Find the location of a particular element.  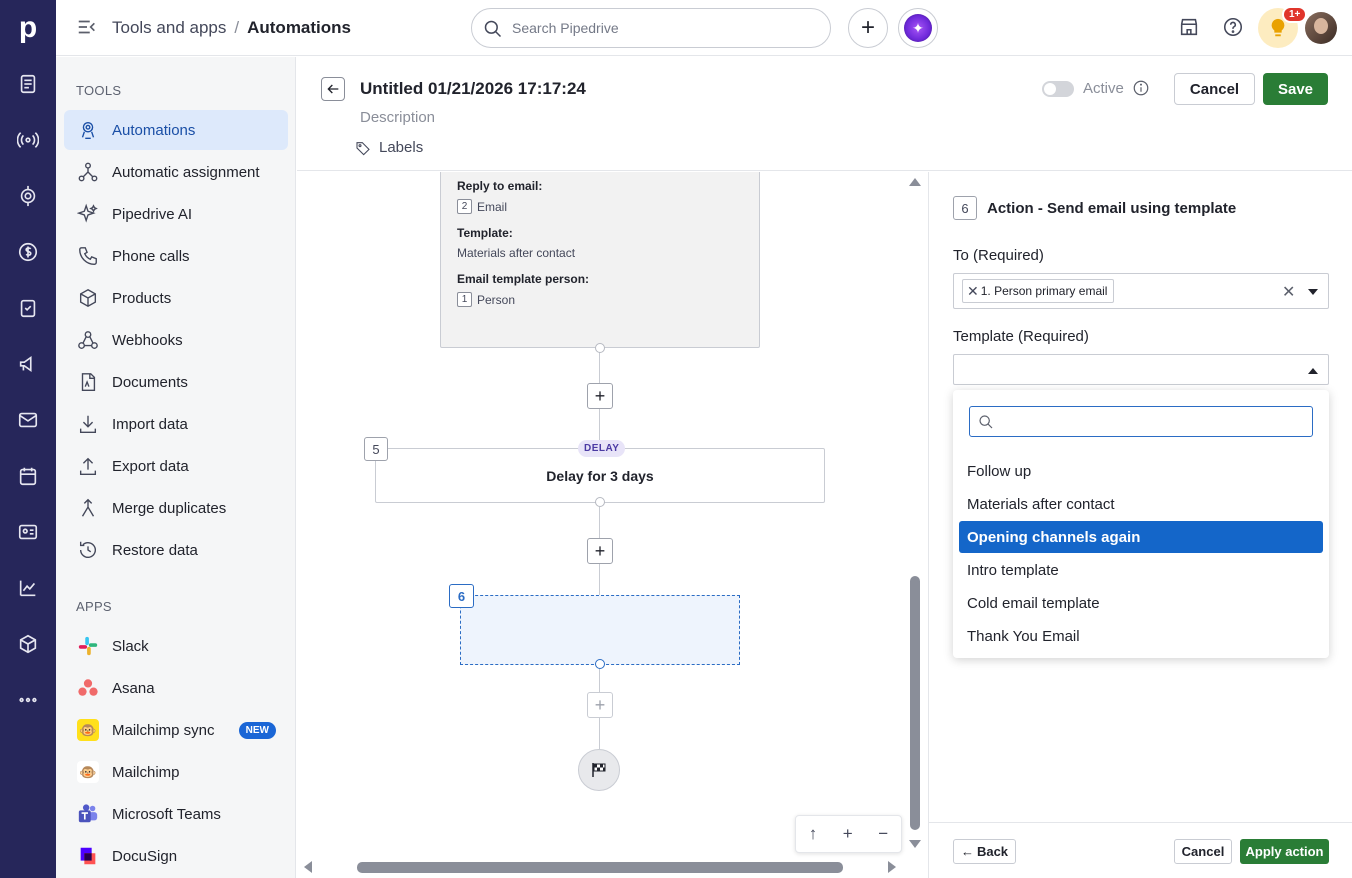

sidebar-item-phone-calls: Phone calls is located at coordinates (176, 256).